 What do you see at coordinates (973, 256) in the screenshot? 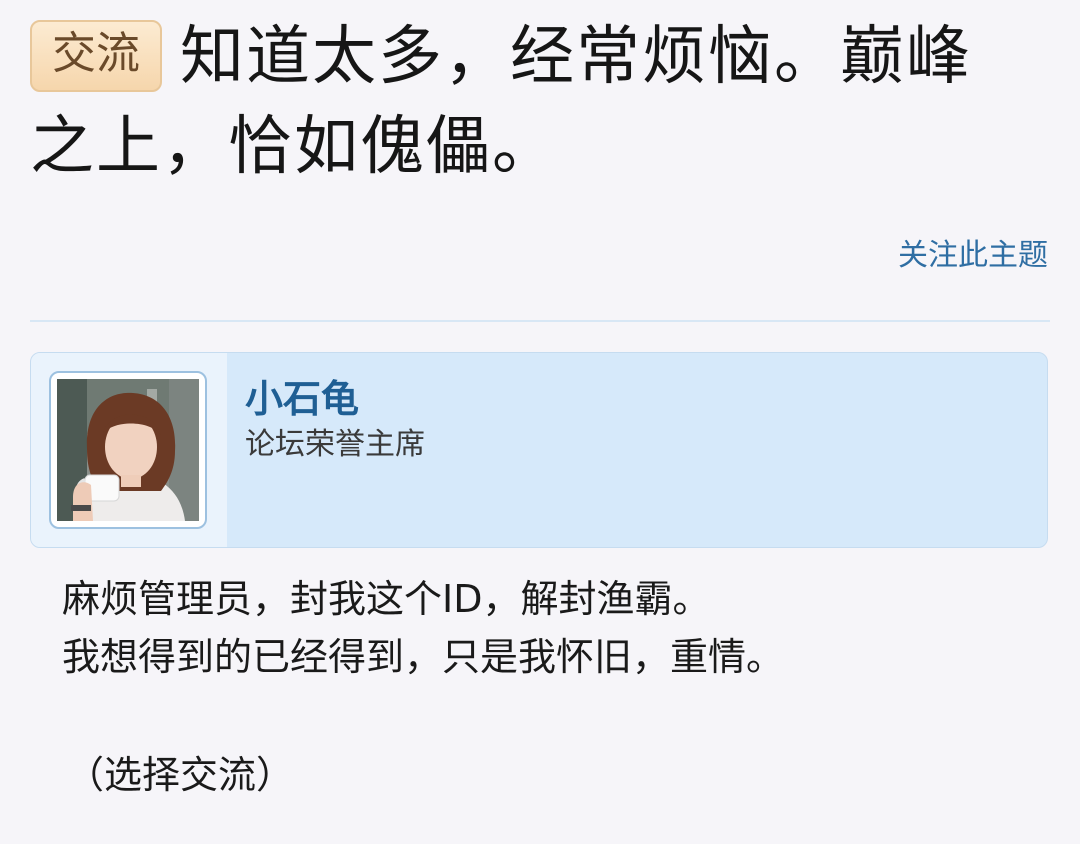
I see `follow-thread-link: 关注此主题` at bounding box center [973, 256].